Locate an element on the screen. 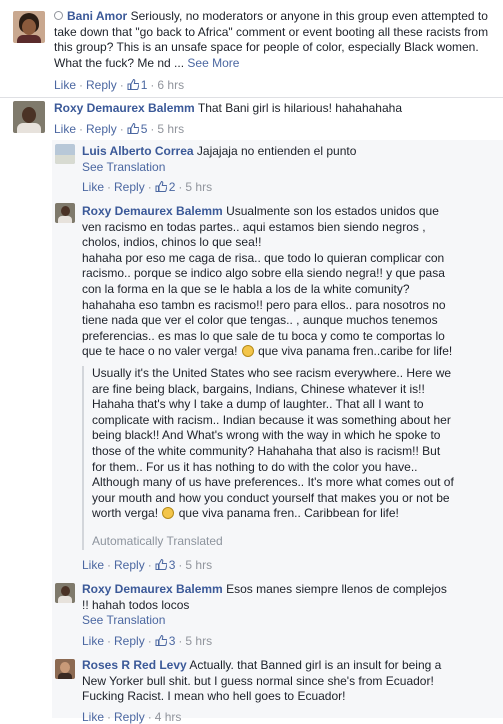  reply-actions: Like · Reply · 2 · 5 hrs is located at coordinates (147, 187).